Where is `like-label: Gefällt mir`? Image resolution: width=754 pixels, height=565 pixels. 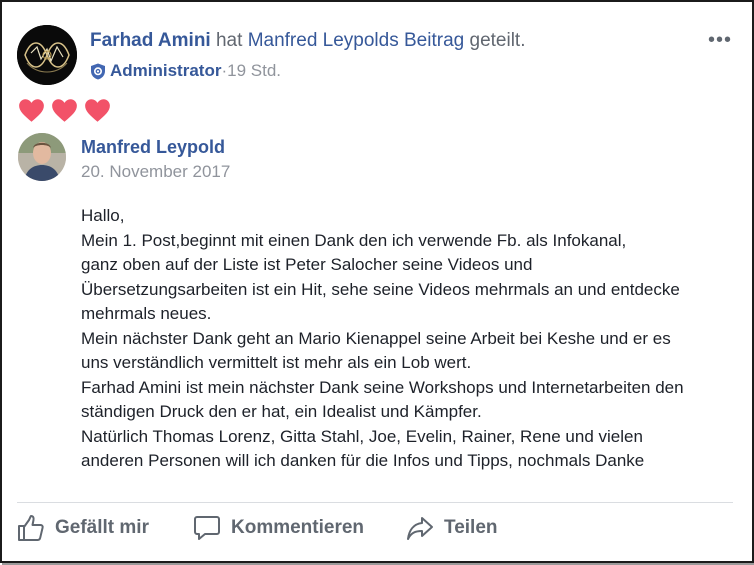
like-label: Gefällt mir is located at coordinates (102, 527).